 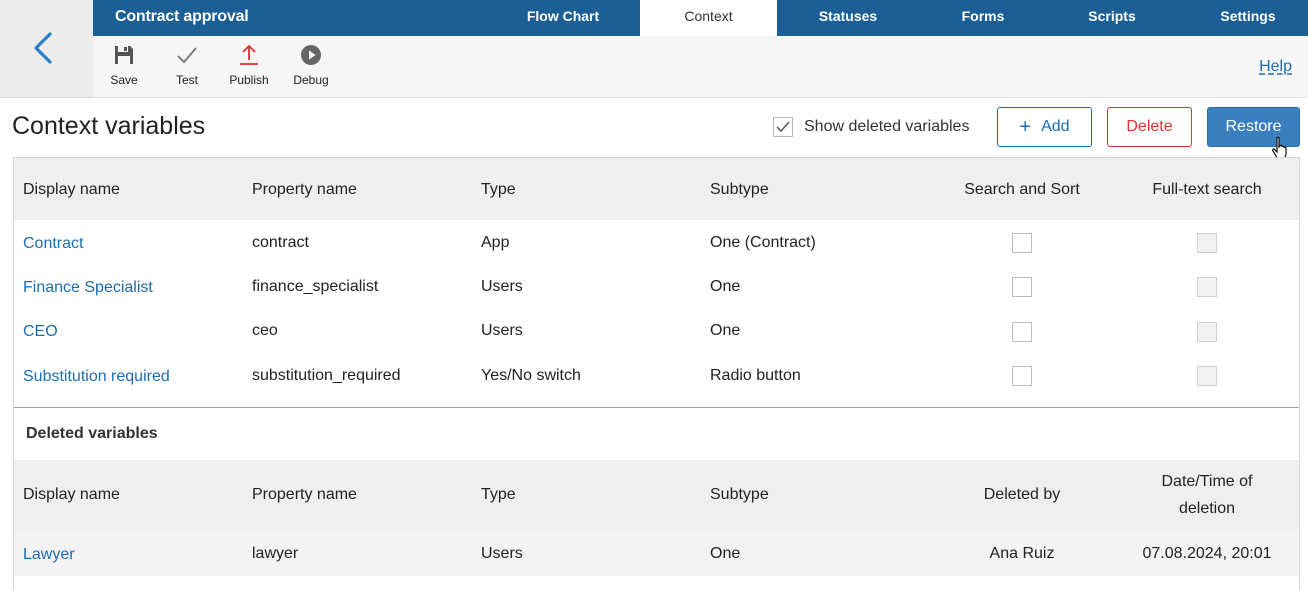 I want to click on save-button: Save, so click(x=124, y=64).